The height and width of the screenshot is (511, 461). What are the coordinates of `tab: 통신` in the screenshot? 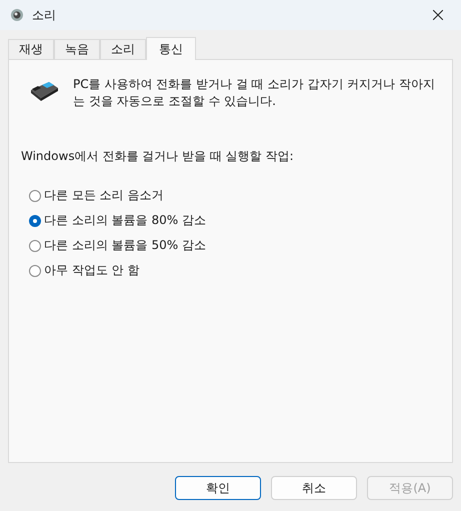 It's located at (171, 48).